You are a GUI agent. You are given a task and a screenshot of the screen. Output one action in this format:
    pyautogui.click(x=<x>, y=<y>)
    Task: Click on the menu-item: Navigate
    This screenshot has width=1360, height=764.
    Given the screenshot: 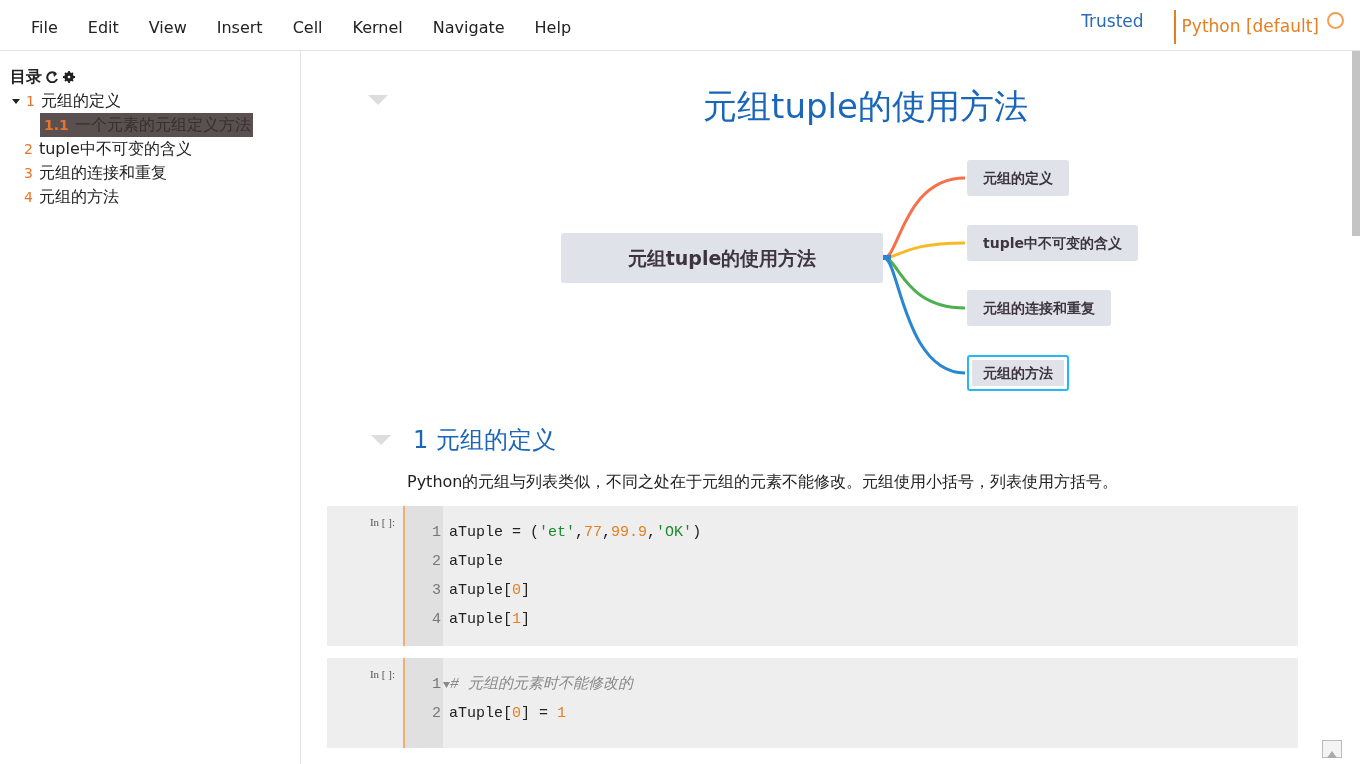 What is the action you would take?
    pyautogui.click(x=468, y=28)
    